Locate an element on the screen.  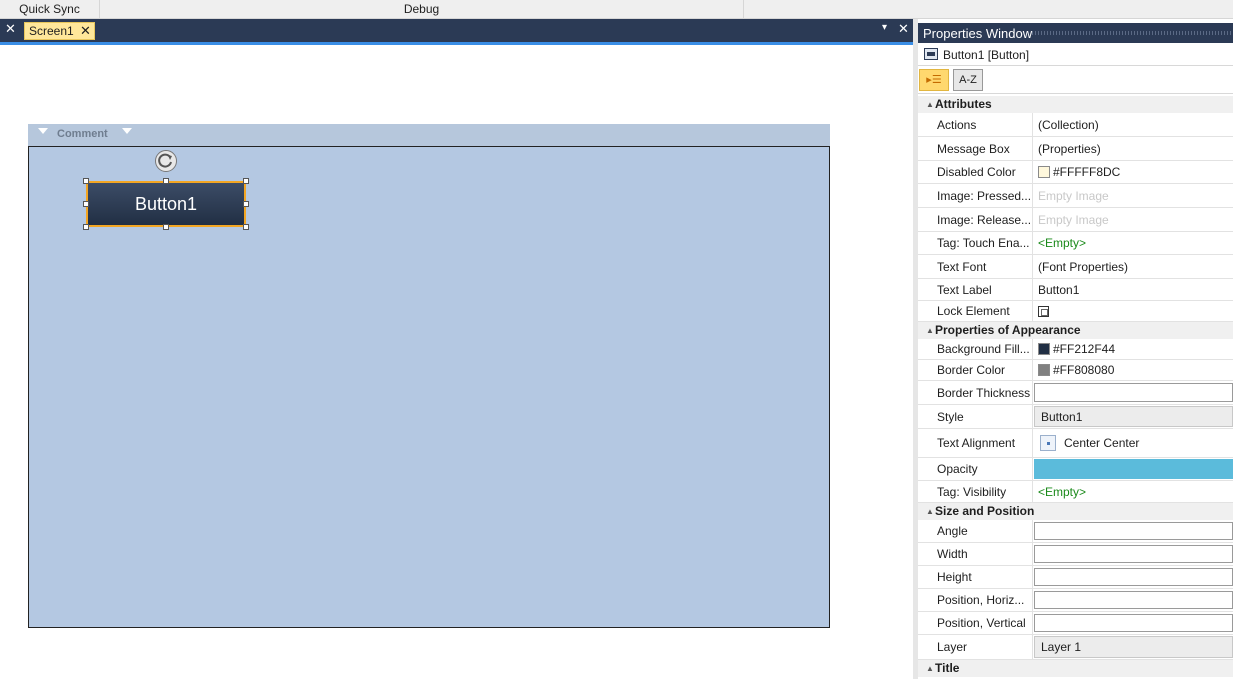
section-size-position: ▲ Size and Position is located at coordinates (1075, 511).